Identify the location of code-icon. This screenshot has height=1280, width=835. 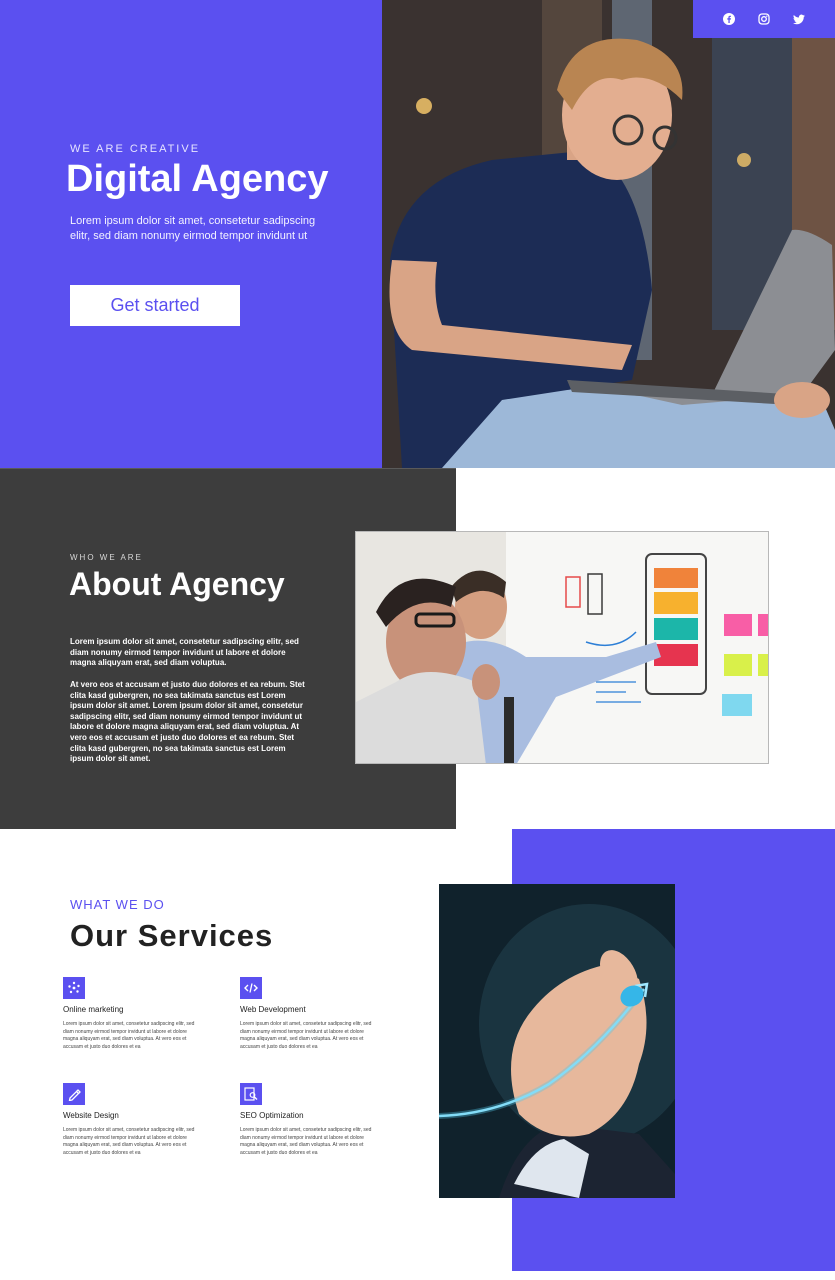
(251, 988).